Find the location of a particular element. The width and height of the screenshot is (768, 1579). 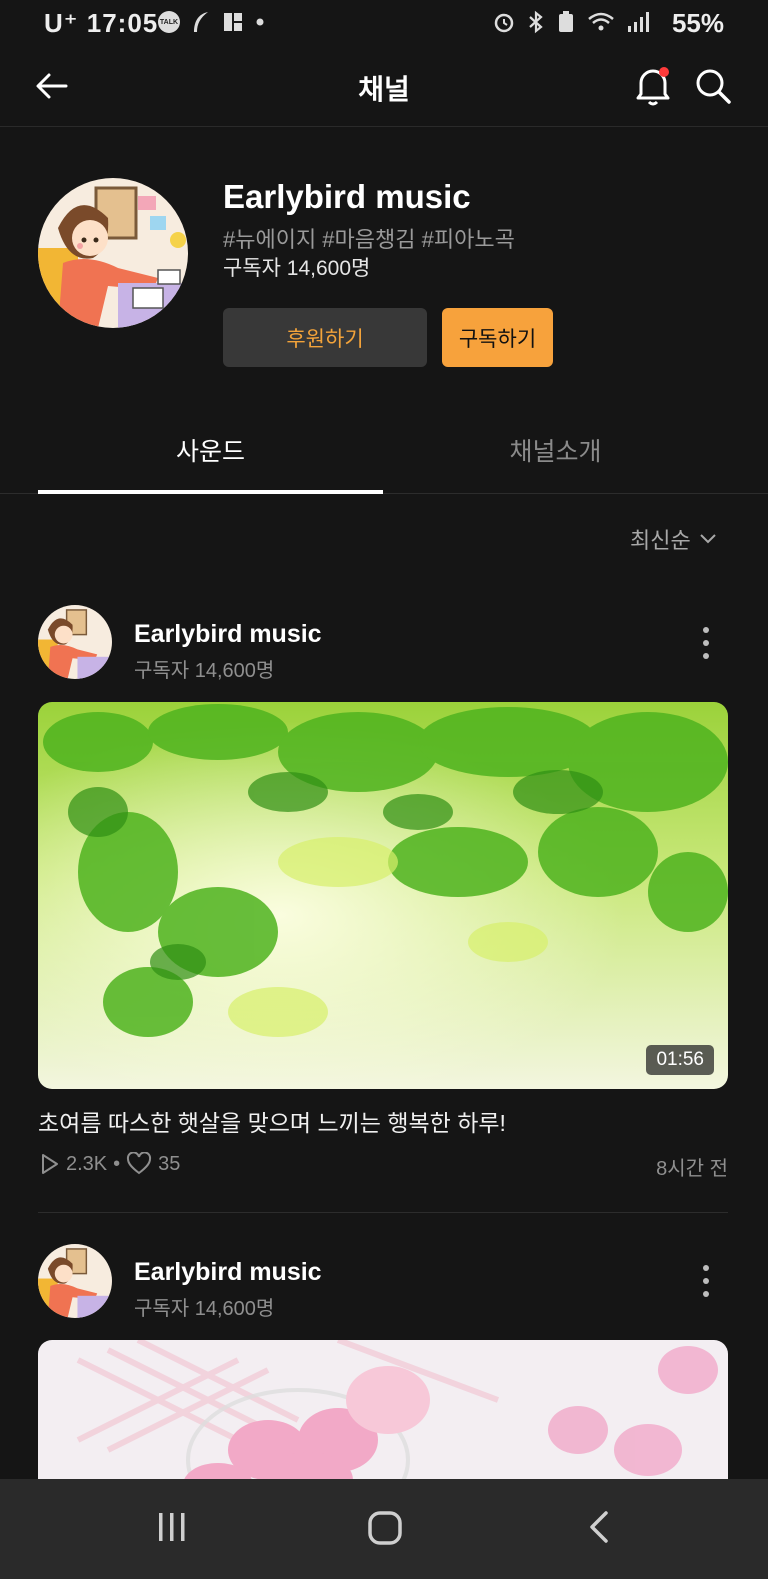

status-left: U⁺ 17:05 is located at coordinates (101, 23).